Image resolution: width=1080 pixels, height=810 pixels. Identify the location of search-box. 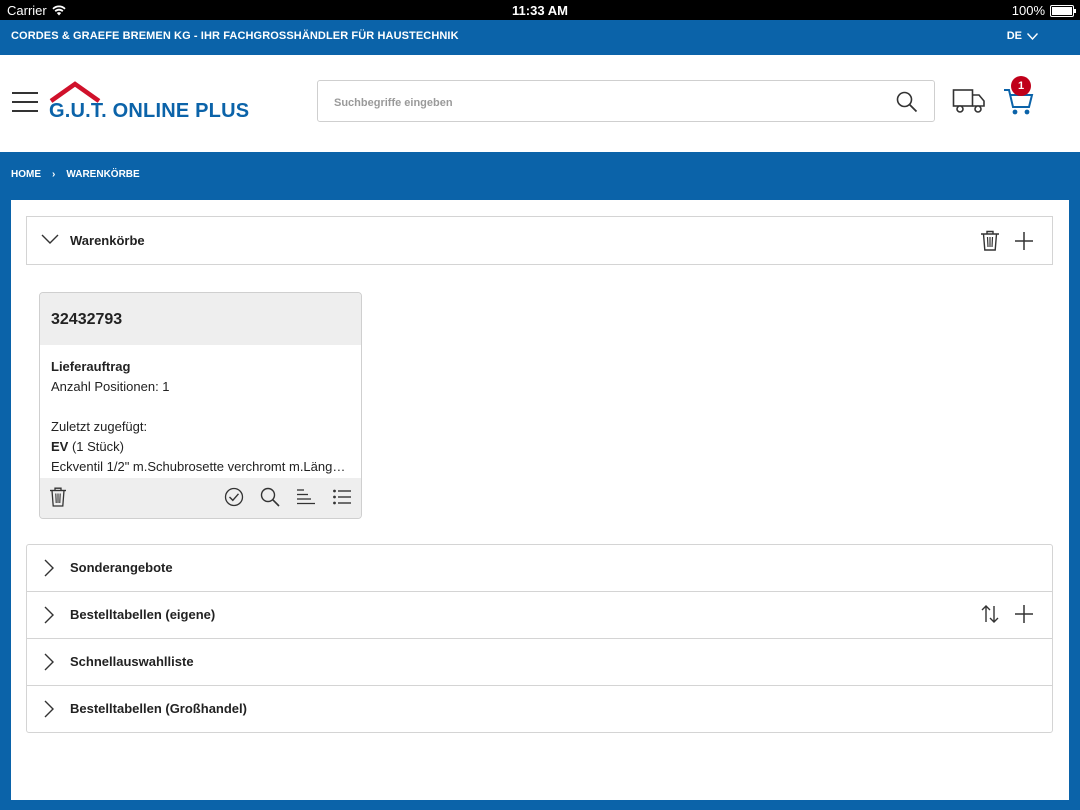
(626, 101).